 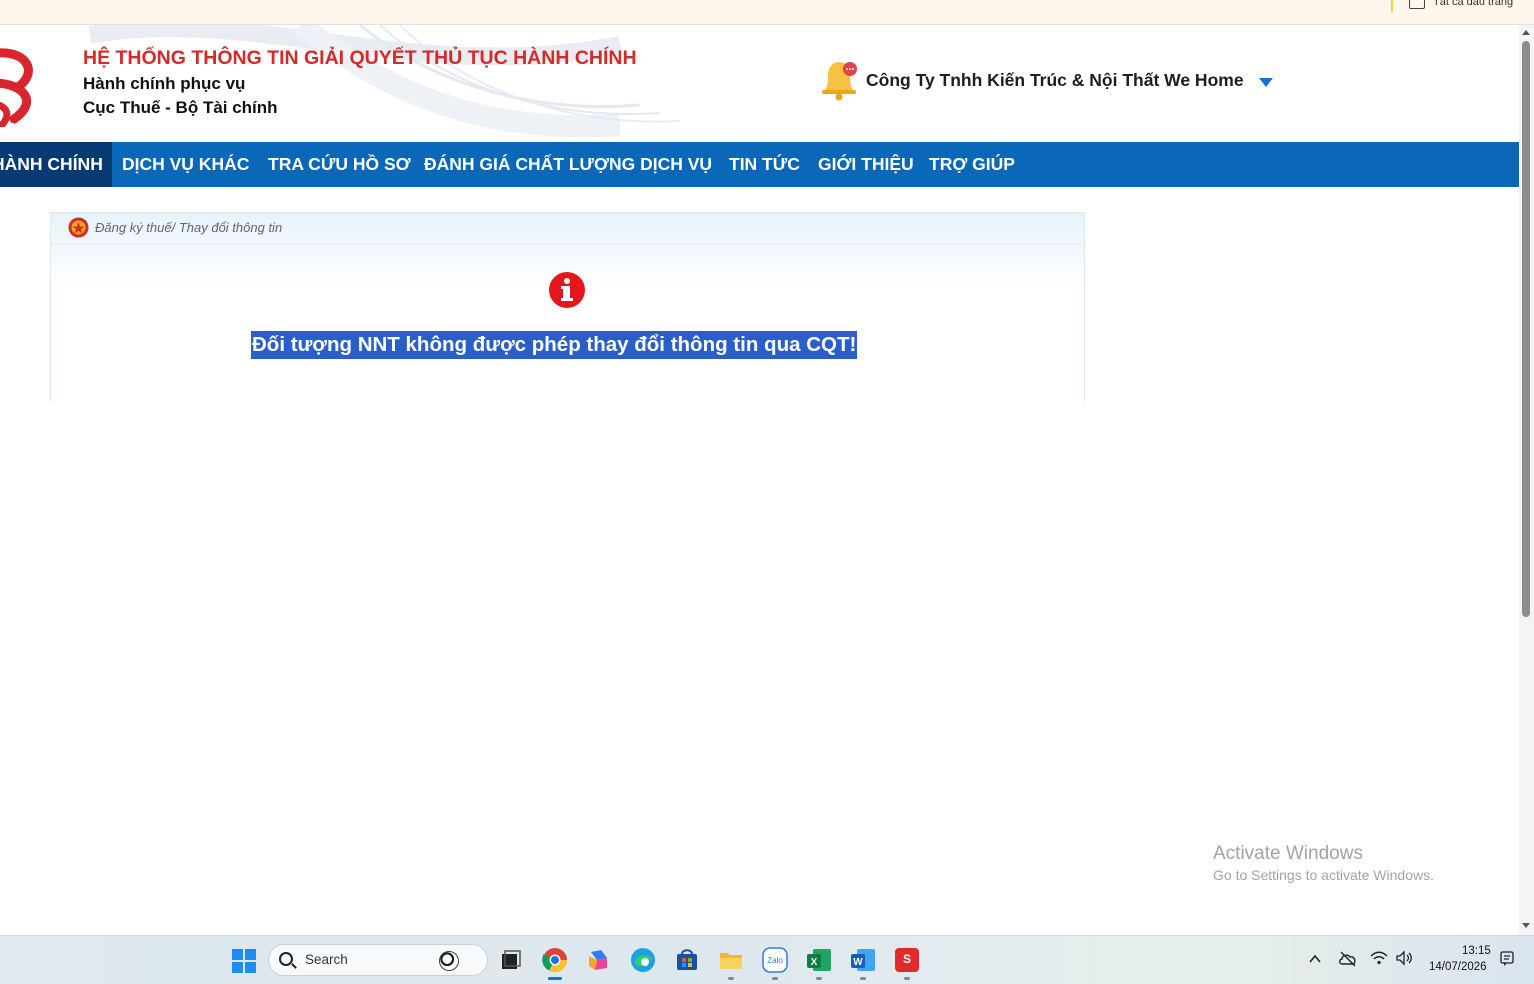 I want to click on site-subtitle: Hành chính phục vụ, so click(x=164, y=83).